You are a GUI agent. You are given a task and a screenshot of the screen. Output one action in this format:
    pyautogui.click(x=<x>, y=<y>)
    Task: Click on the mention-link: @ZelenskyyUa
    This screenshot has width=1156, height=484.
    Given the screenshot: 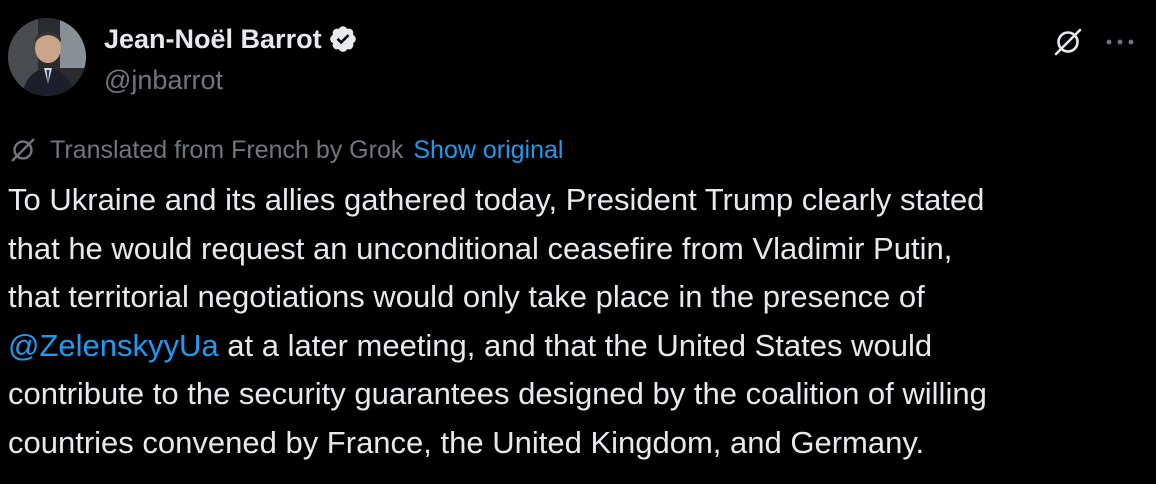 What is the action you would take?
    pyautogui.click(x=113, y=345)
    